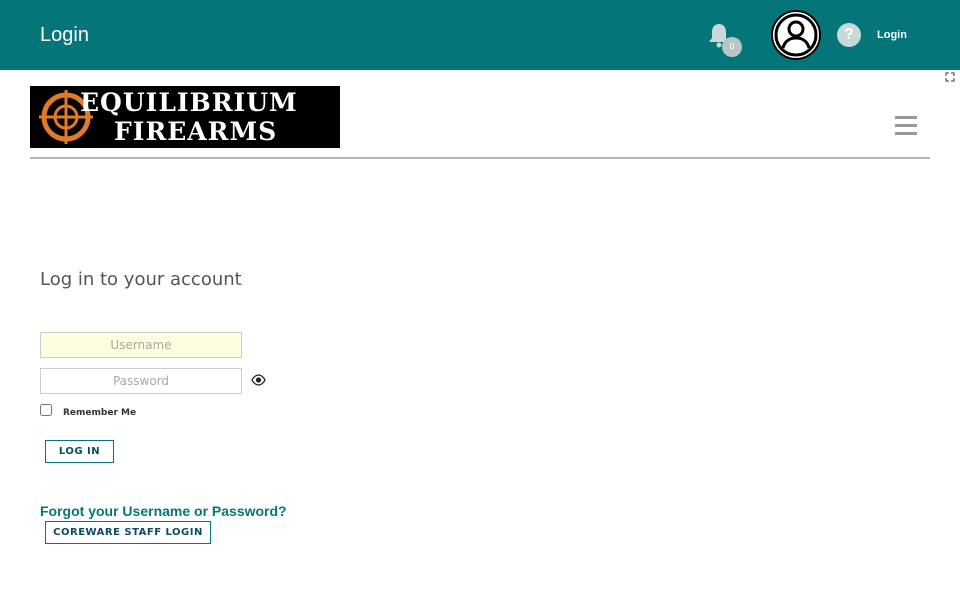 Image resolution: width=960 pixels, height=600 pixels. I want to click on remember-me-label: Remember Me, so click(99, 413).